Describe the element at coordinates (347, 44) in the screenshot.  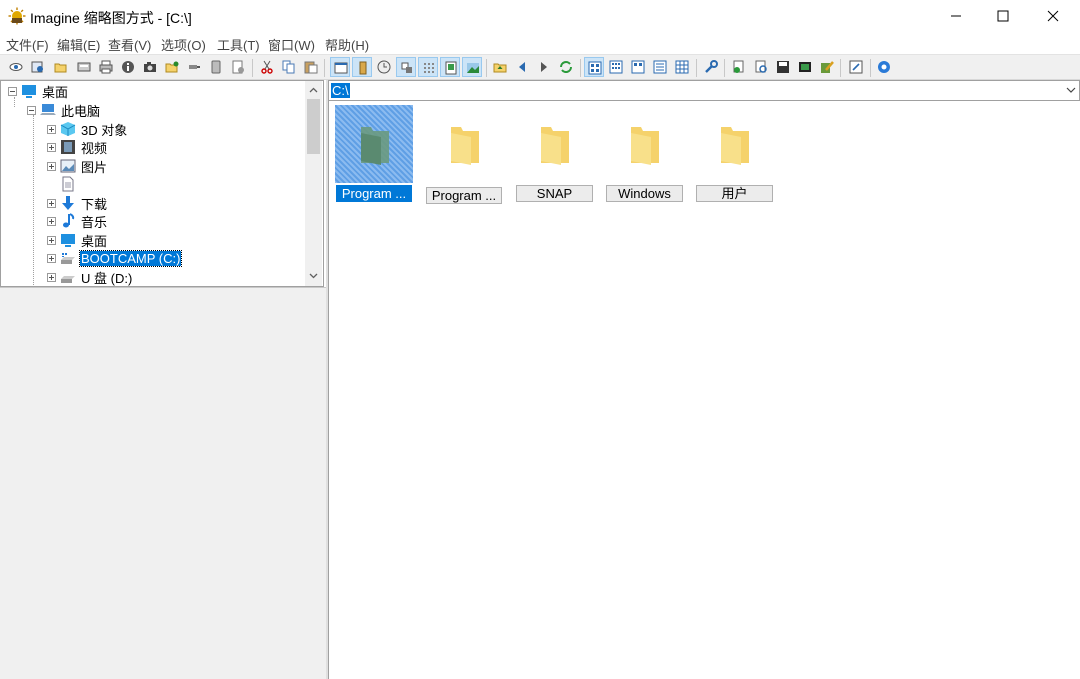
I see `menu-help: 帮助(H)` at that location.